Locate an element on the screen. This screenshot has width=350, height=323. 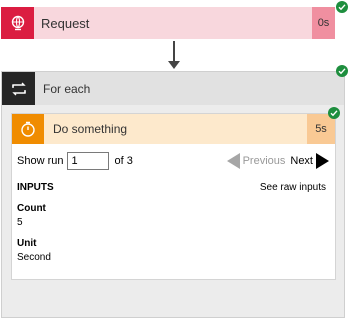
timer-icon is located at coordinates (28, 129).